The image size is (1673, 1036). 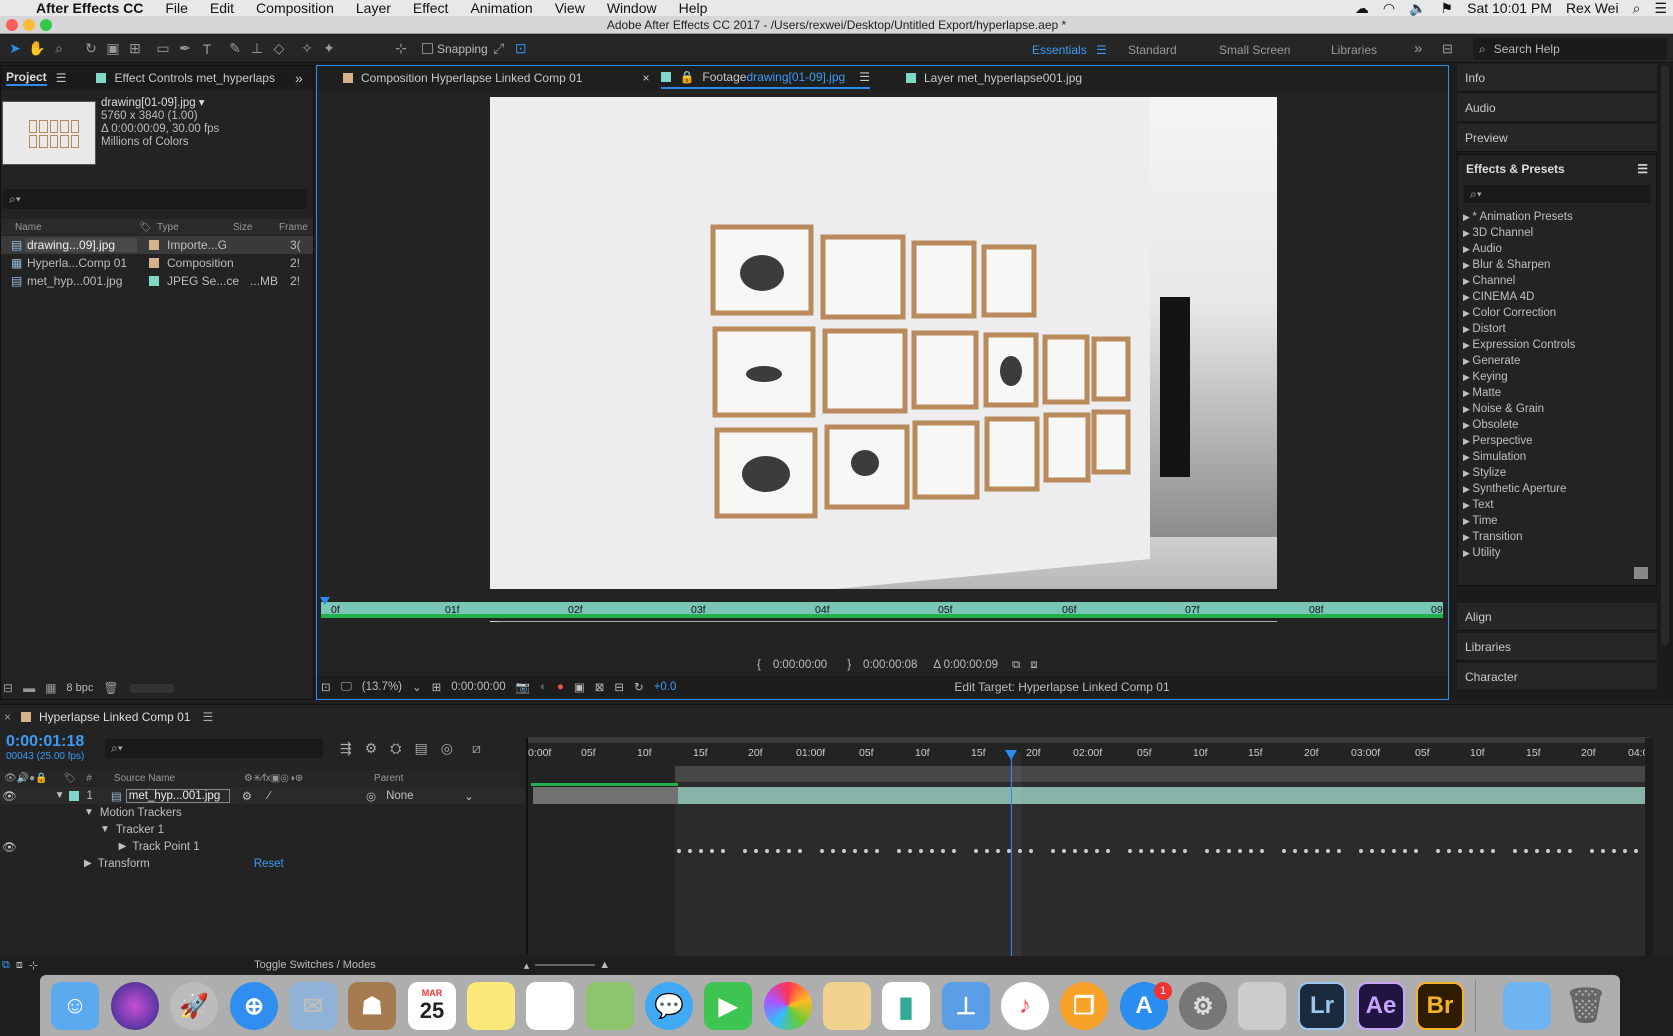 What do you see at coordinates (1033, 665) in the screenshot?
I see `overlay-edit-icon: ⧈` at bounding box center [1033, 665].